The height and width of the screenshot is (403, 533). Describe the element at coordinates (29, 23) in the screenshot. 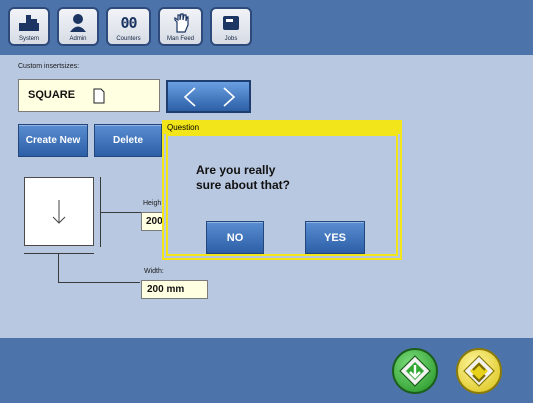

I see `system-icon` at that location.